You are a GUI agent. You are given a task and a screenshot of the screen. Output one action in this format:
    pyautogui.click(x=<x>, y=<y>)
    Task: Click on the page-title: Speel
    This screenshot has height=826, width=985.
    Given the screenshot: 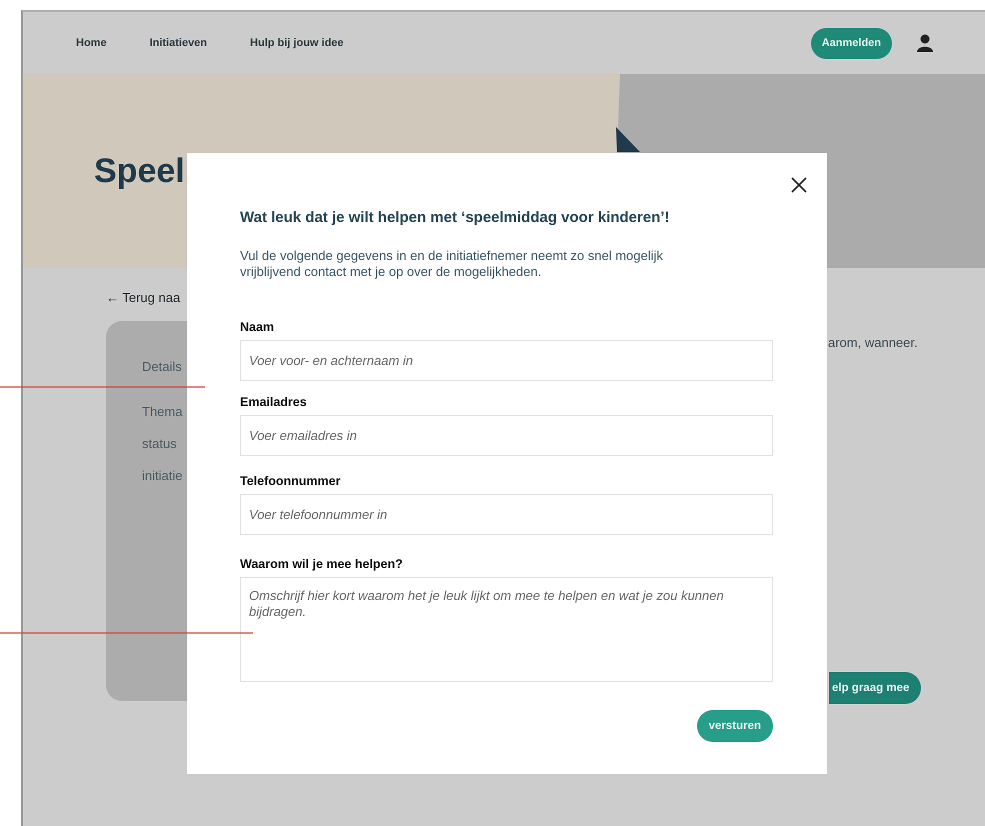 What is the action you would take?
    pyautogui.click(x=139, y=171)
    